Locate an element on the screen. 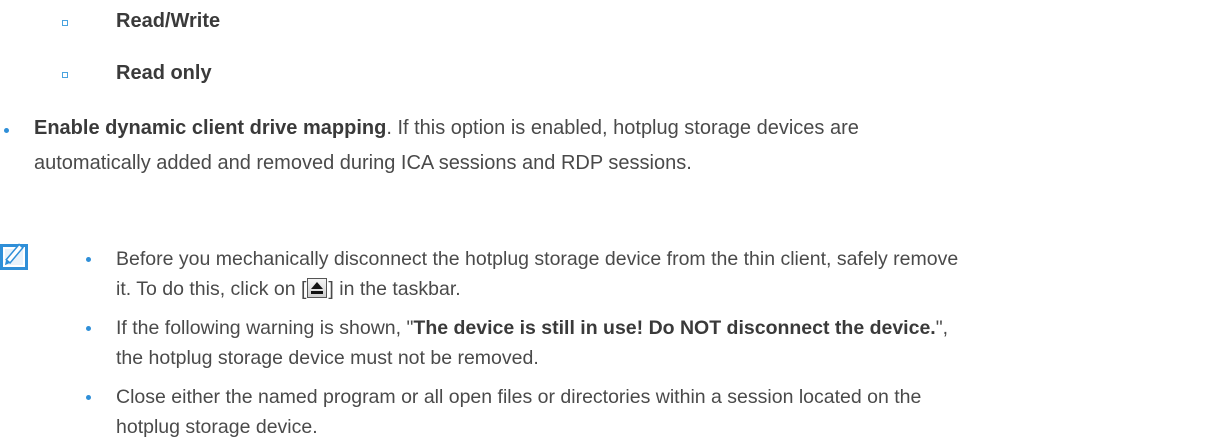  option-label: Read only is located at coordinates (164, 73).